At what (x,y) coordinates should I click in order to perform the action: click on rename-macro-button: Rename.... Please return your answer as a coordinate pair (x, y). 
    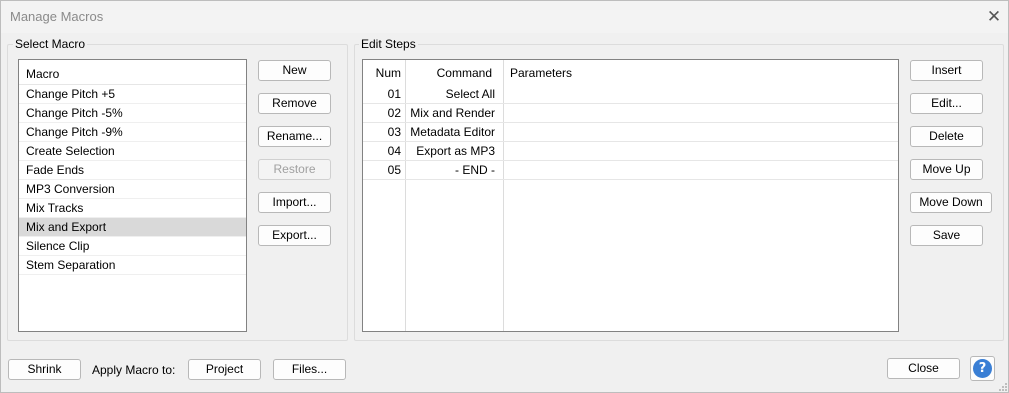
    Looking at the image, I should click on (294, 136).